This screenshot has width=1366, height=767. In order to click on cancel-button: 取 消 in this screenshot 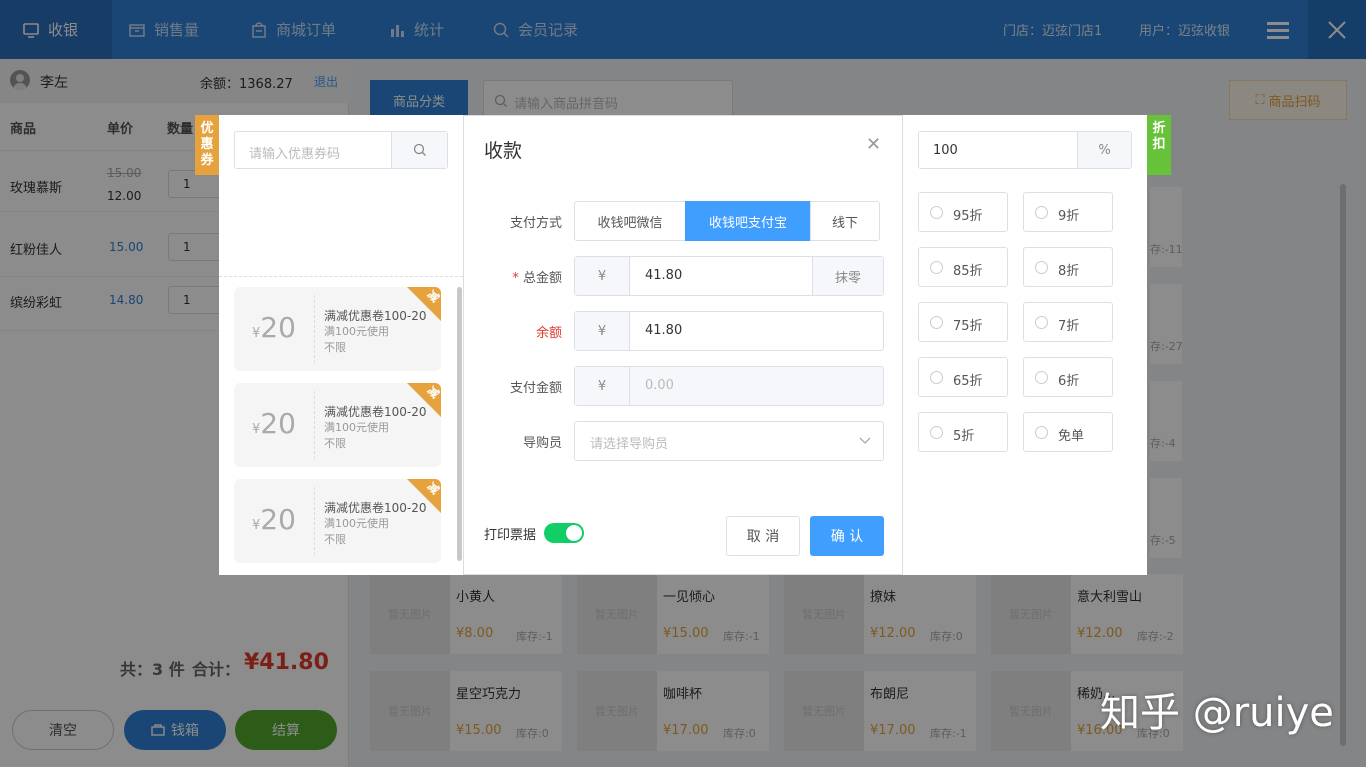, I will do `click(763, 536)`.